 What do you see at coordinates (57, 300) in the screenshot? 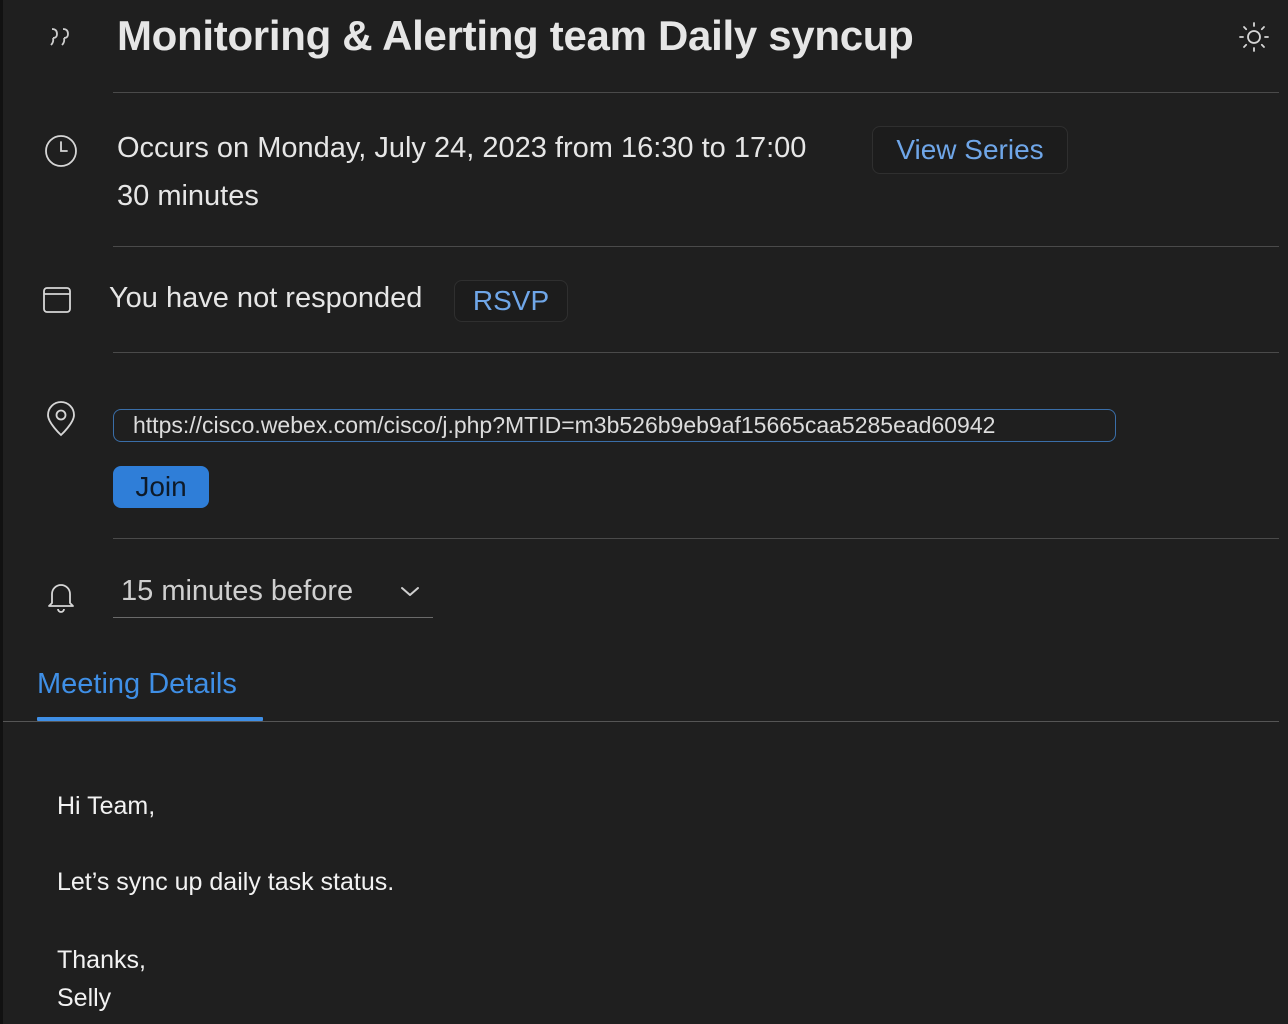
I see `calendar-icon` at bounding box center [57, 300].